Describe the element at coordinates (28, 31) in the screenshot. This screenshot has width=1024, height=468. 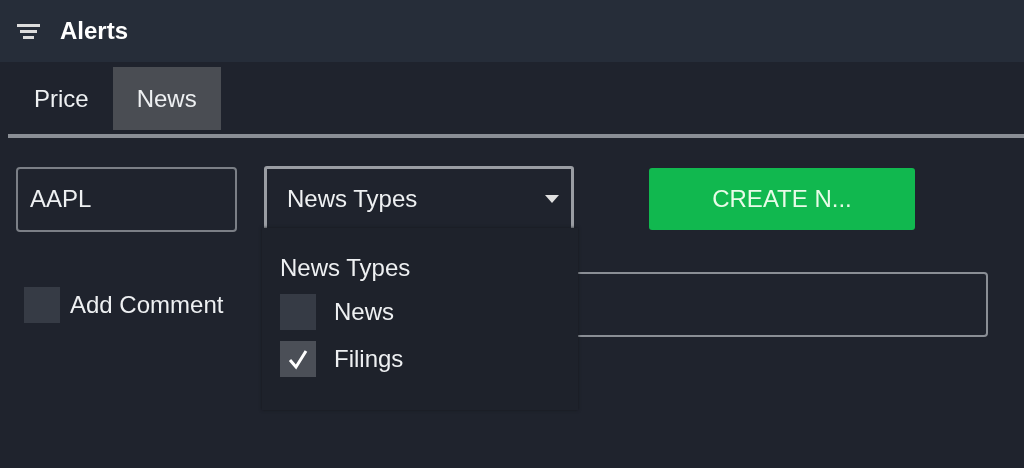
I see `filter-icon` at that location.